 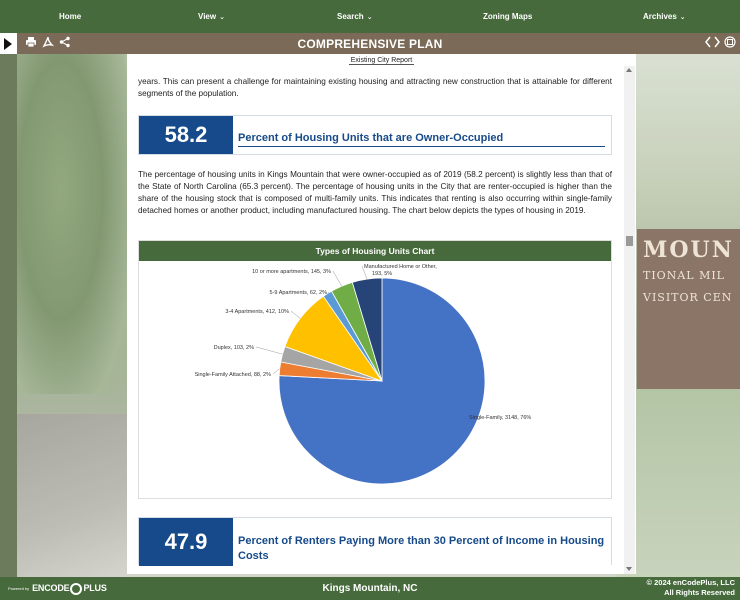 I want to click on document-toolbar: COMPREHENSIVE PLAN, so click(x=370, y=43).